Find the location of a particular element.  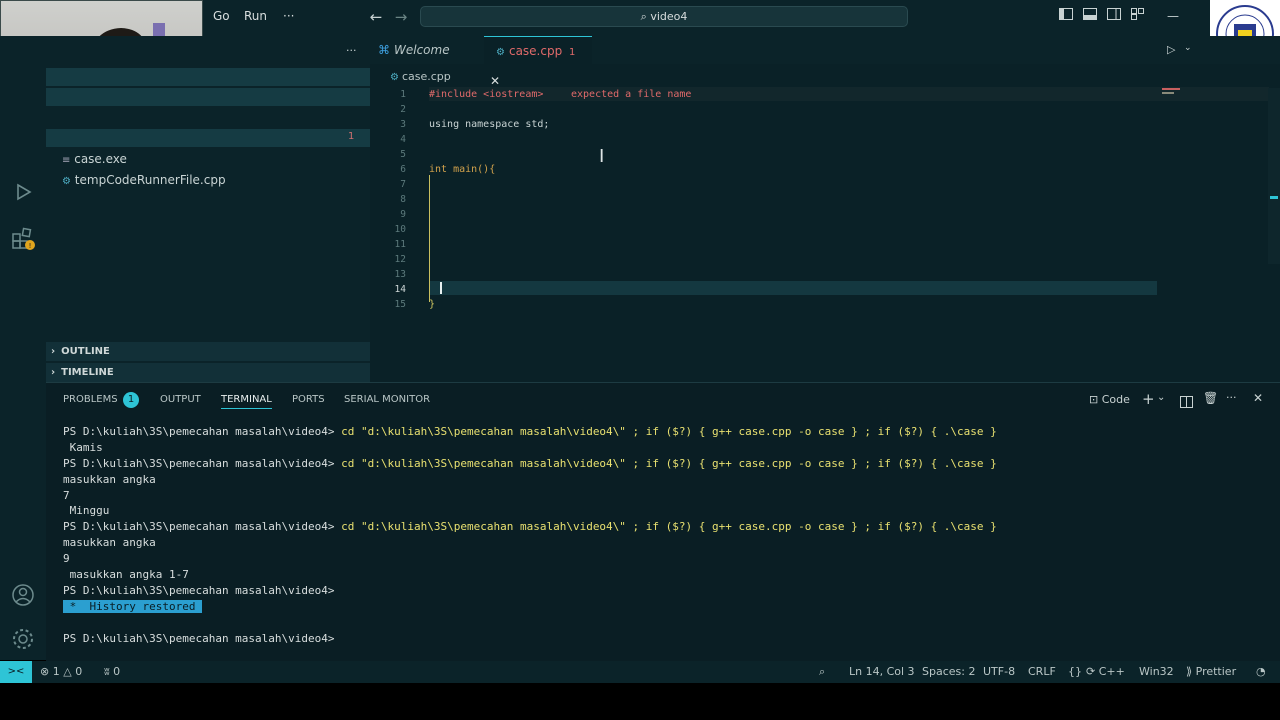

new-terminal-plus-icon: + is located at coordinates (1148, 399).